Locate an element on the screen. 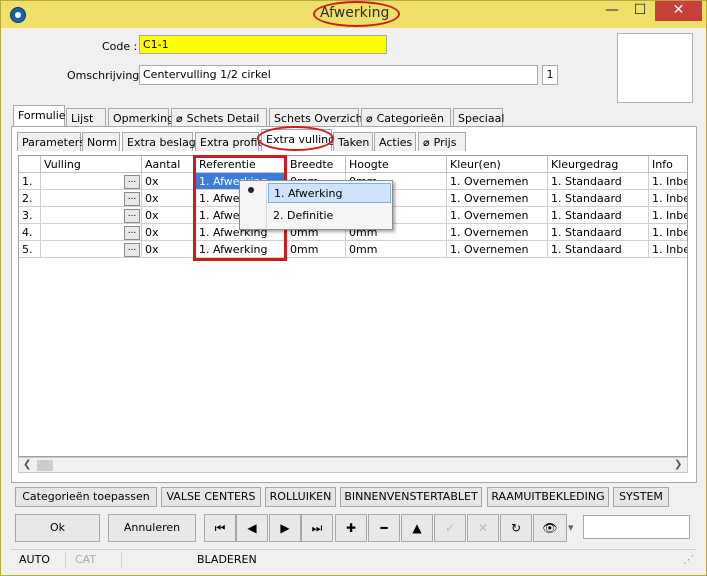 The width and height of the screenshot is (707, 576). referentie-dropdown: 1. Afwerking 2. Definitie is located at coordinates (316, 205).